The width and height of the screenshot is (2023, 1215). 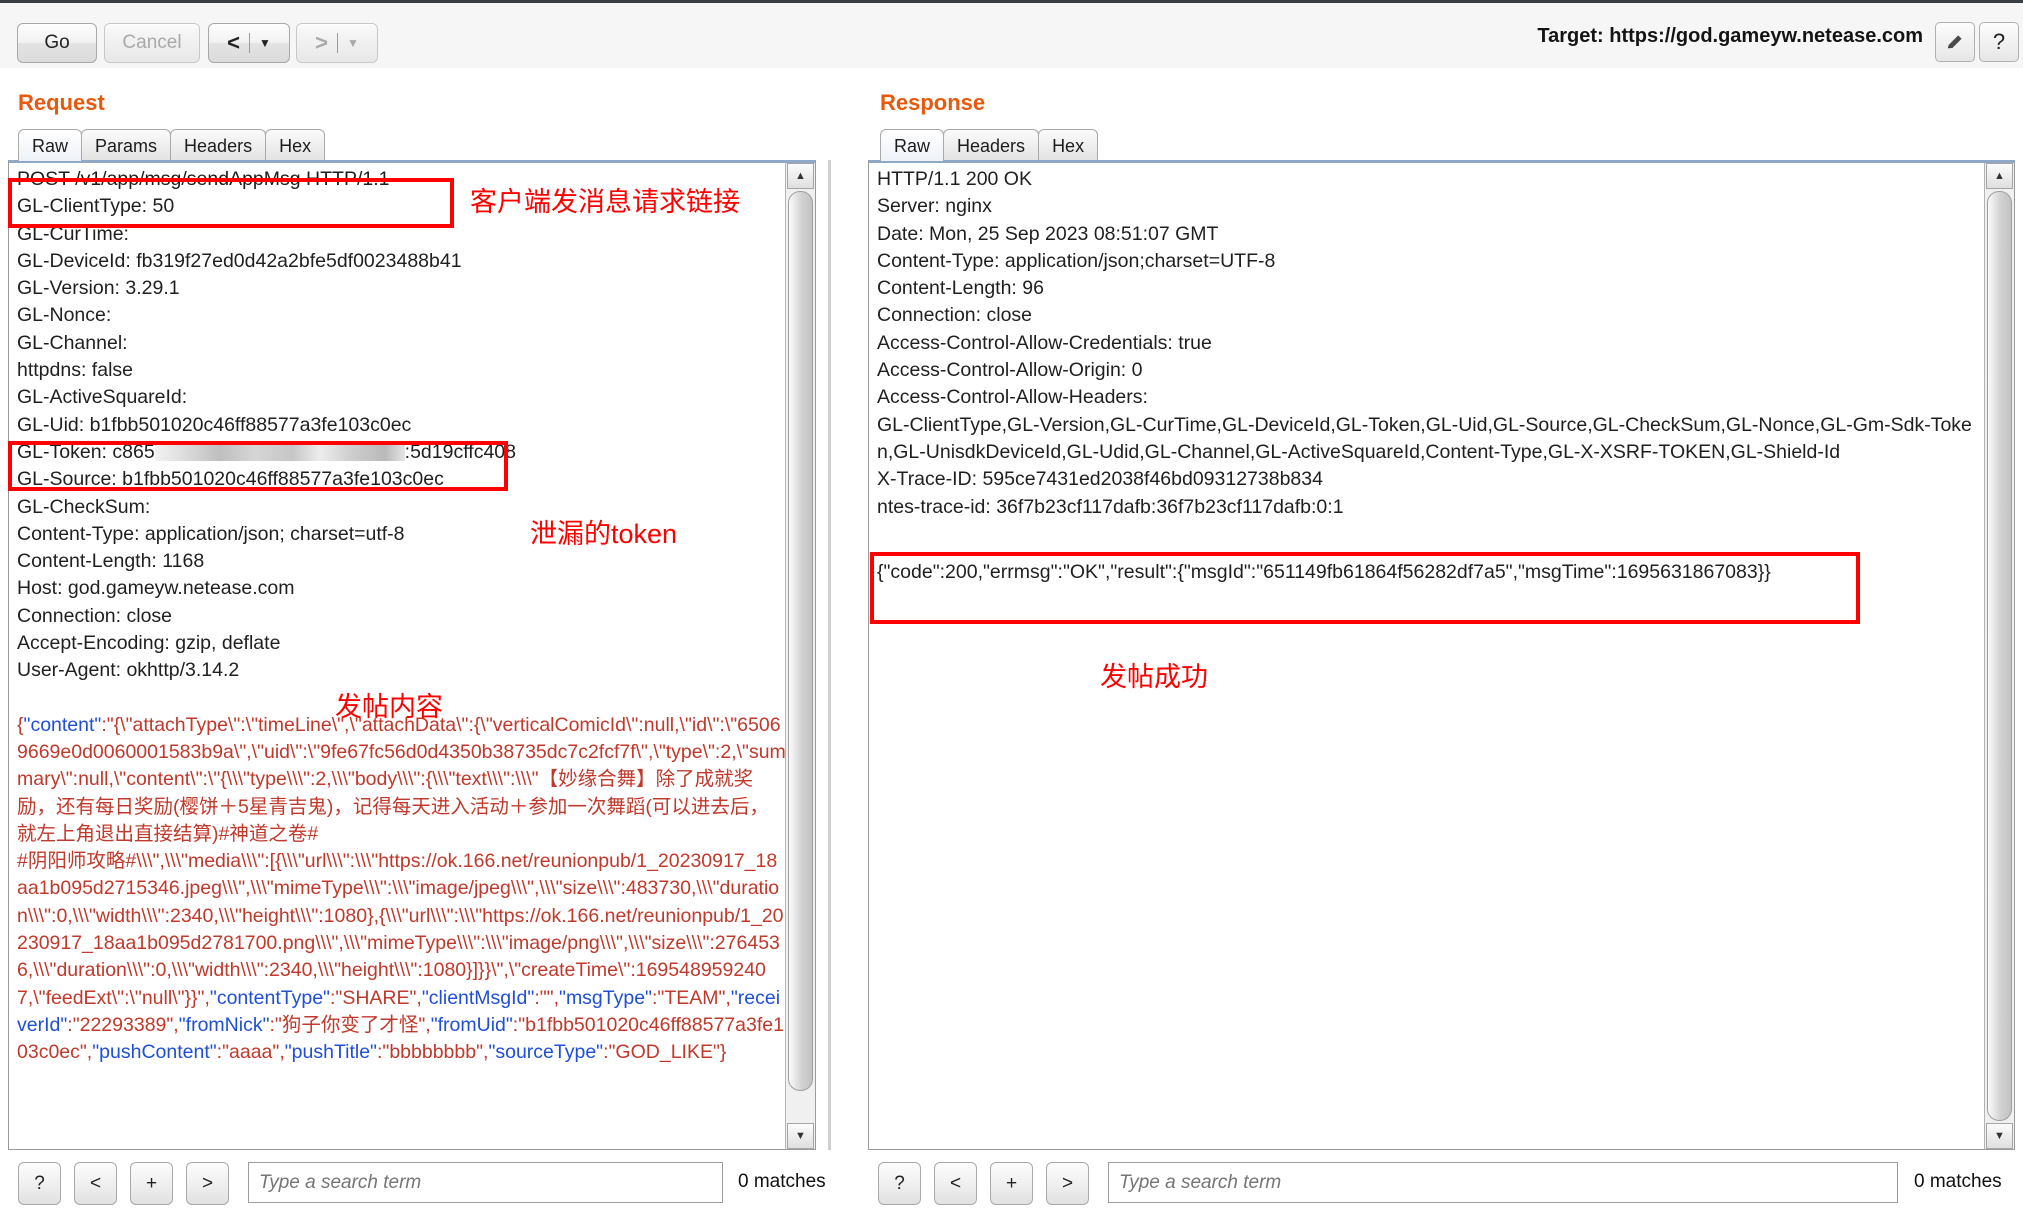 I want to click on response-vertical-scrollbar: ▲ ▼, so click(x=1999, y=656).